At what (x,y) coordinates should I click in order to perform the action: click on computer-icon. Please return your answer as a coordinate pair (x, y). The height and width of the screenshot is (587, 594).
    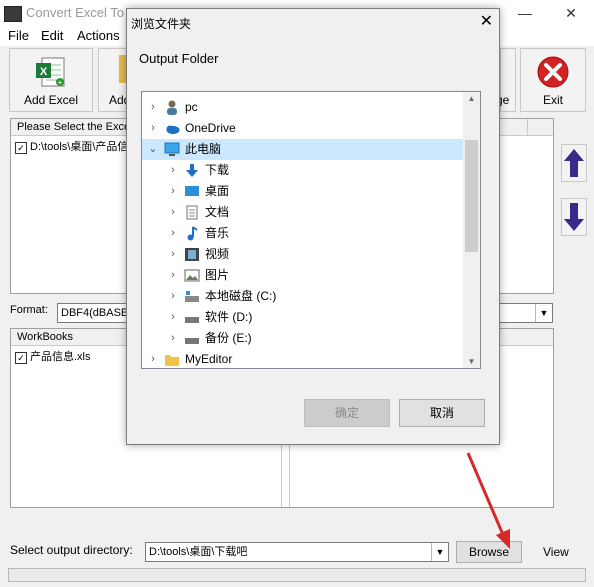
    Looking at the image, I should click on (172, 149).